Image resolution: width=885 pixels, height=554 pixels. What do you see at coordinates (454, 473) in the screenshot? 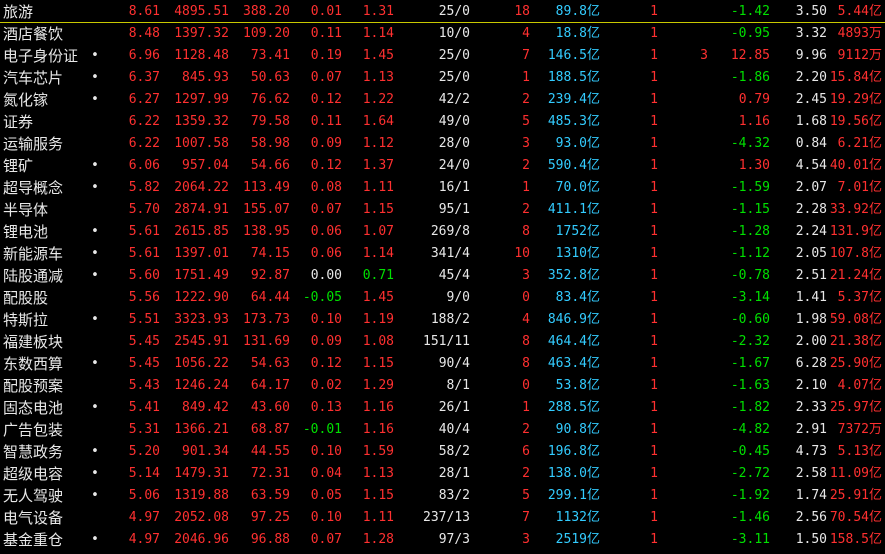
I see `up-down-count: 28/1` at bounding box center [454, 473].